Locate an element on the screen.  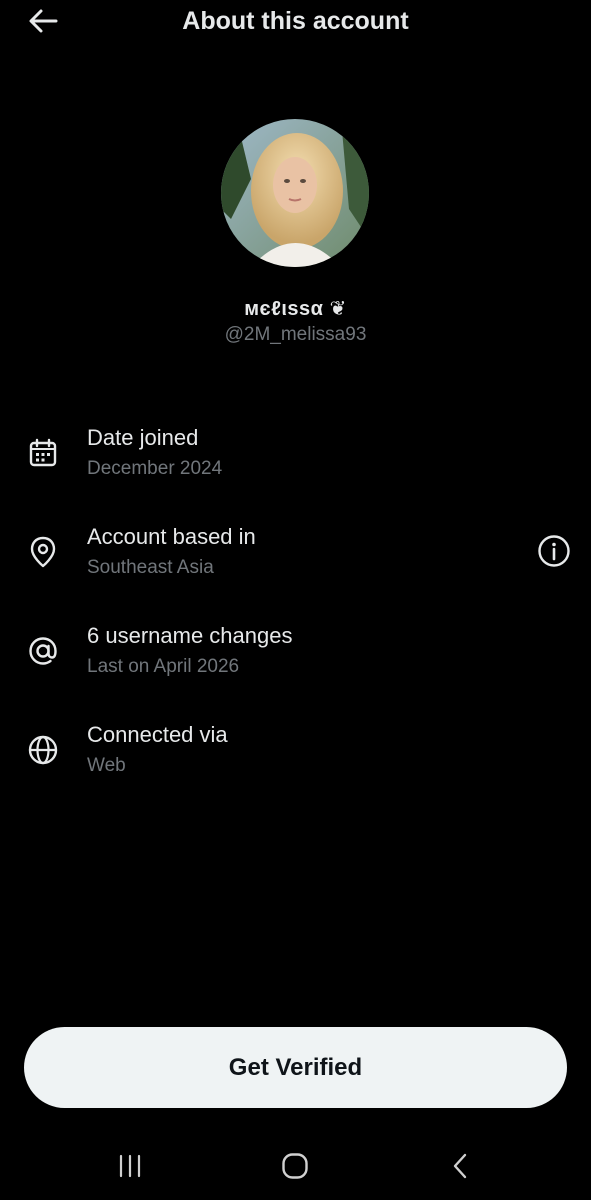
recents-button is located at coordinates (130, 1166).